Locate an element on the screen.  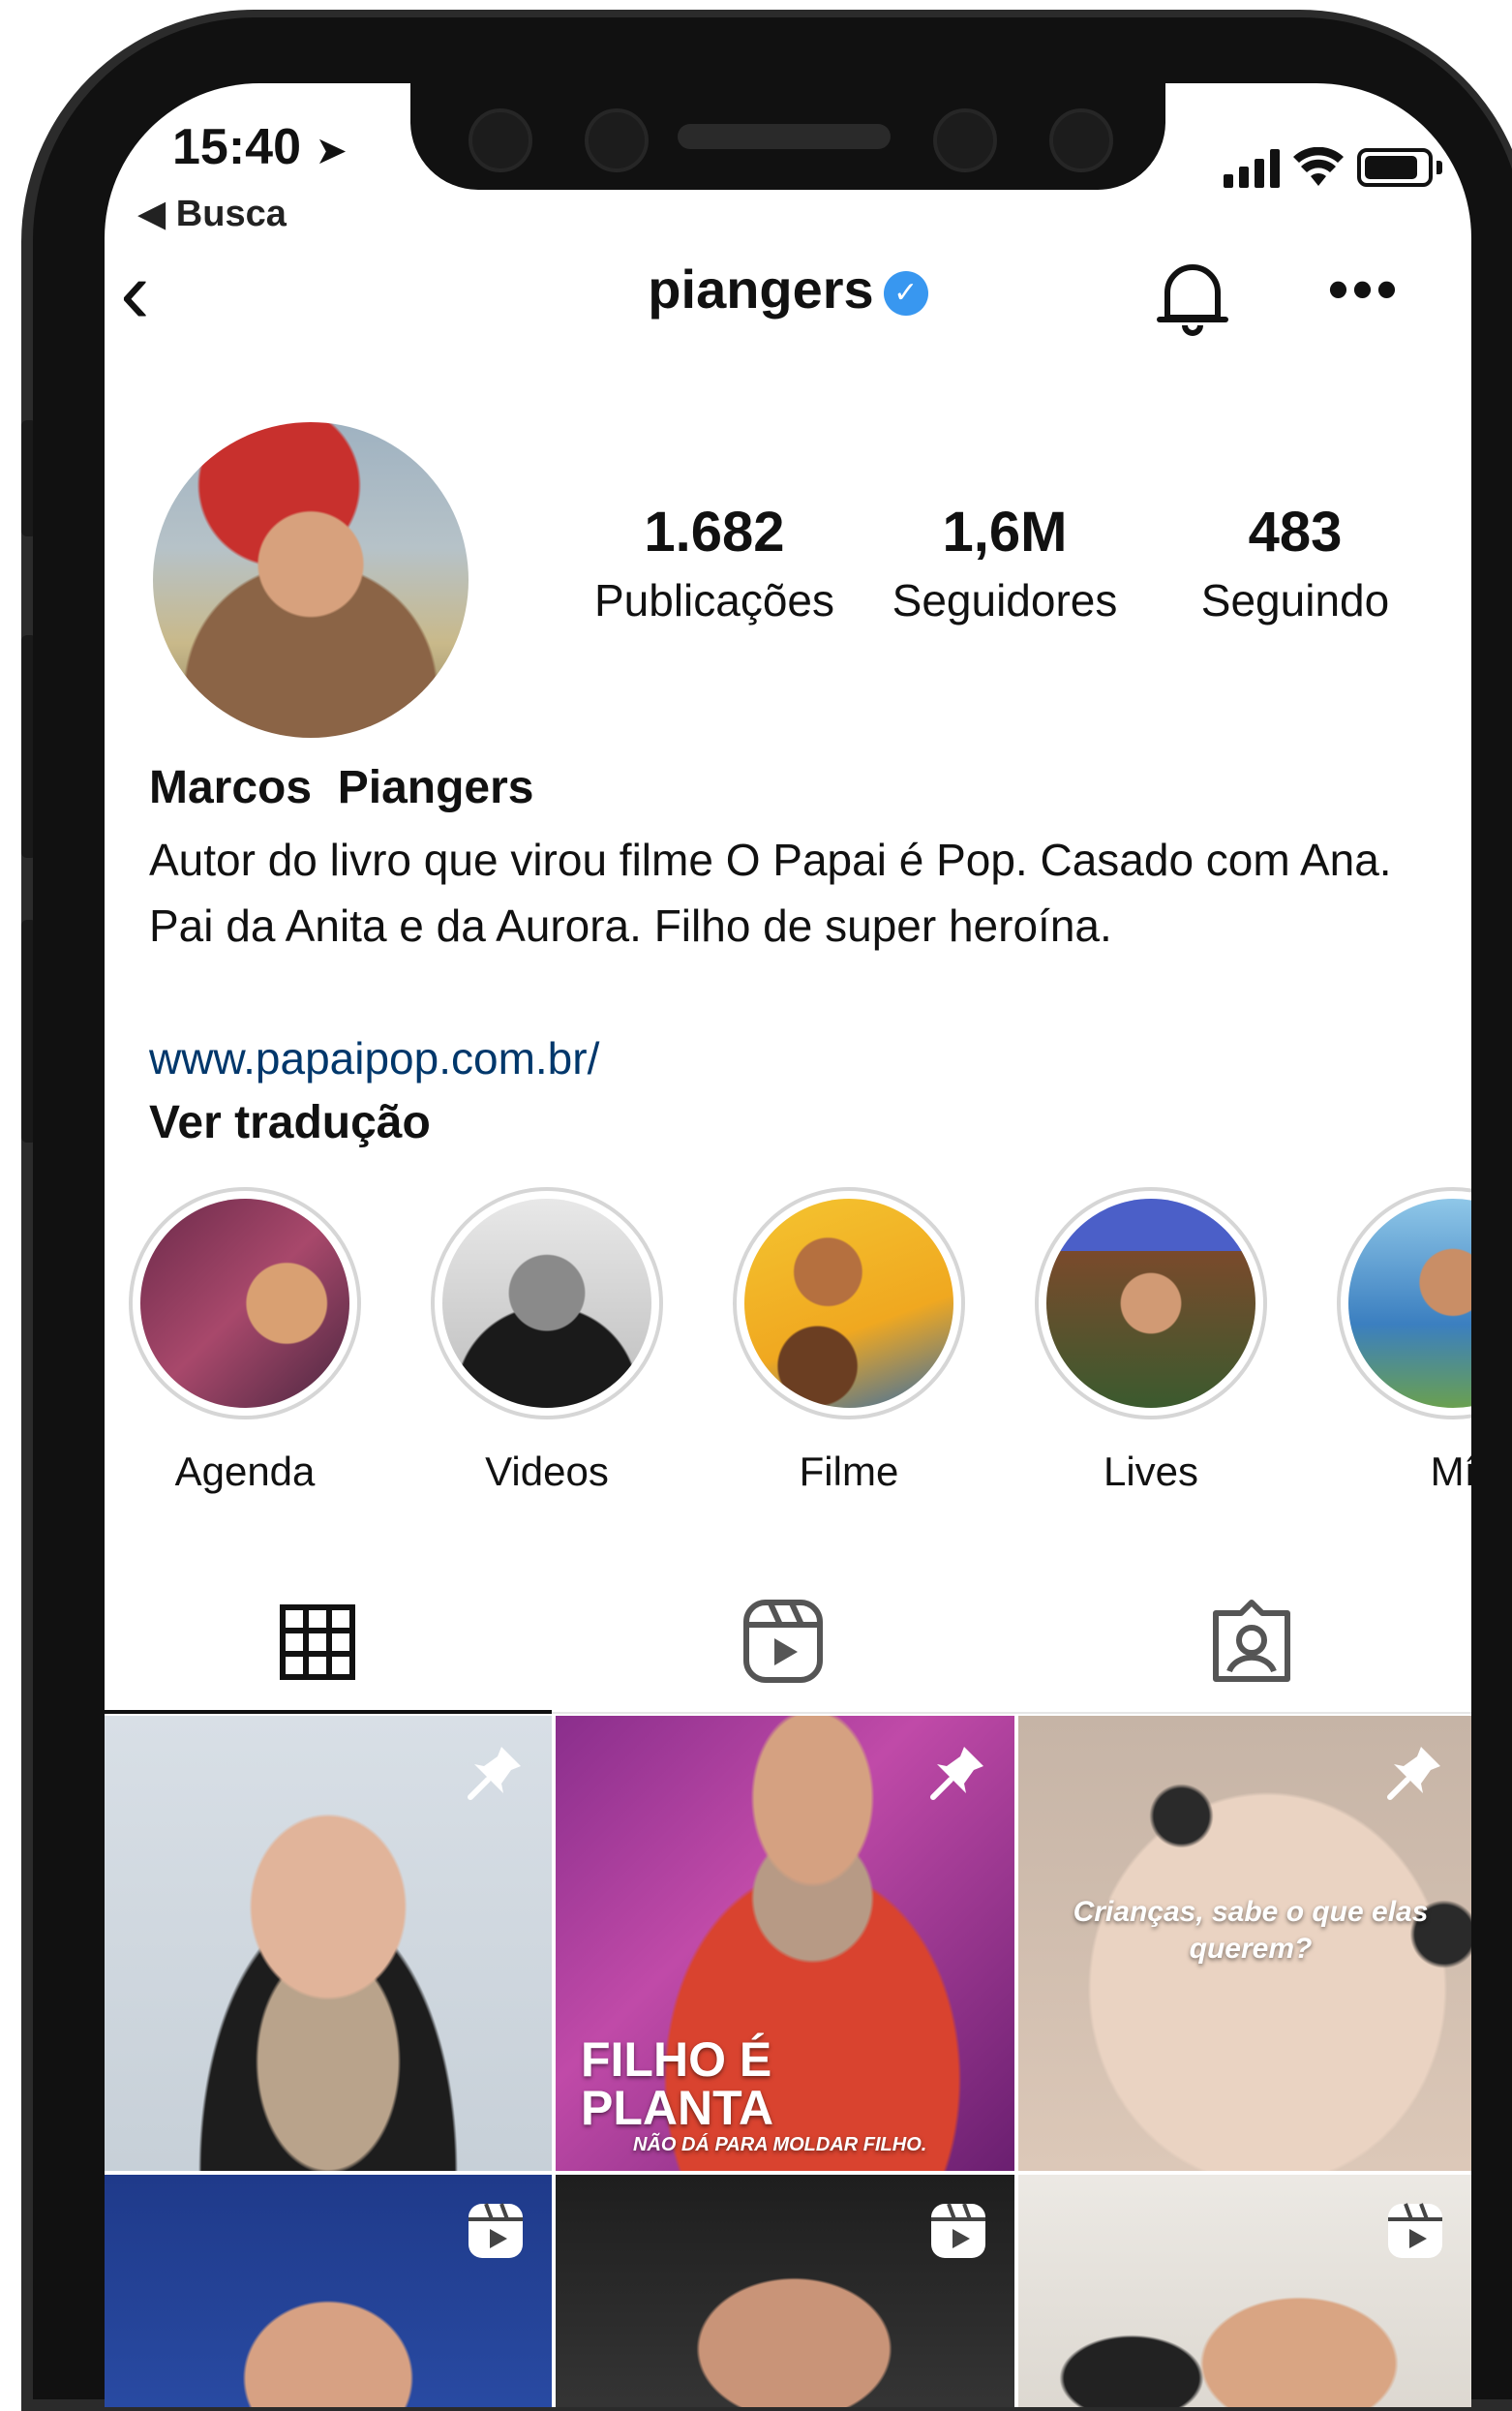
see-translation-button: Ver tradução is located at coordinates (290, 1123).